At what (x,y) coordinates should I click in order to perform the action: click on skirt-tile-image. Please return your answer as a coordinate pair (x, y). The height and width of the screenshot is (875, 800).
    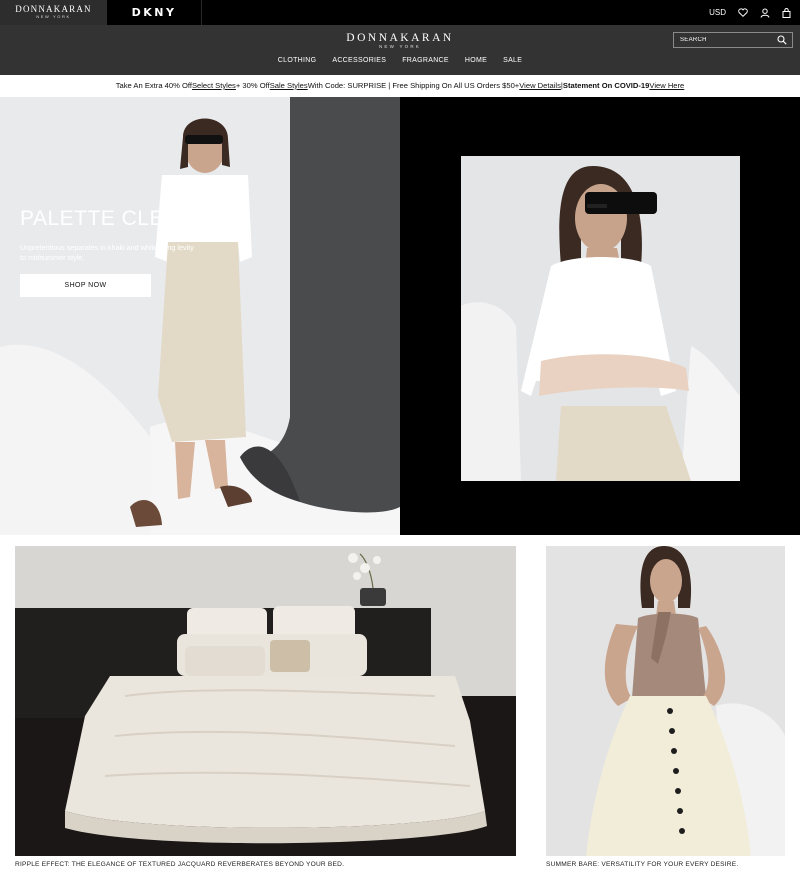
    Looking at the image, I should click on (665, 701).